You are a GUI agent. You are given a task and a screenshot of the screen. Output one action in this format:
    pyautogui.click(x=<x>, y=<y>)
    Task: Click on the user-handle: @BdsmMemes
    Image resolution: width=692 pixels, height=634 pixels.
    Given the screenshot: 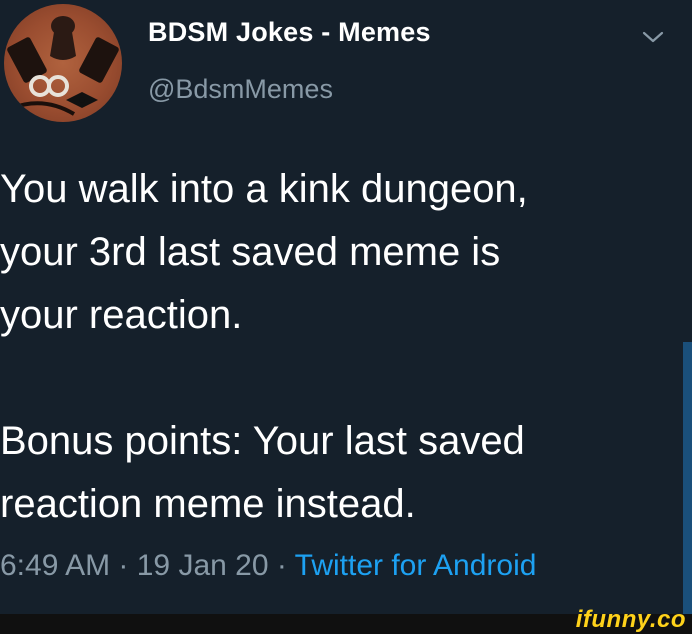 What is the action you would take?
    pyautogui.click(x=240, y=89)
    